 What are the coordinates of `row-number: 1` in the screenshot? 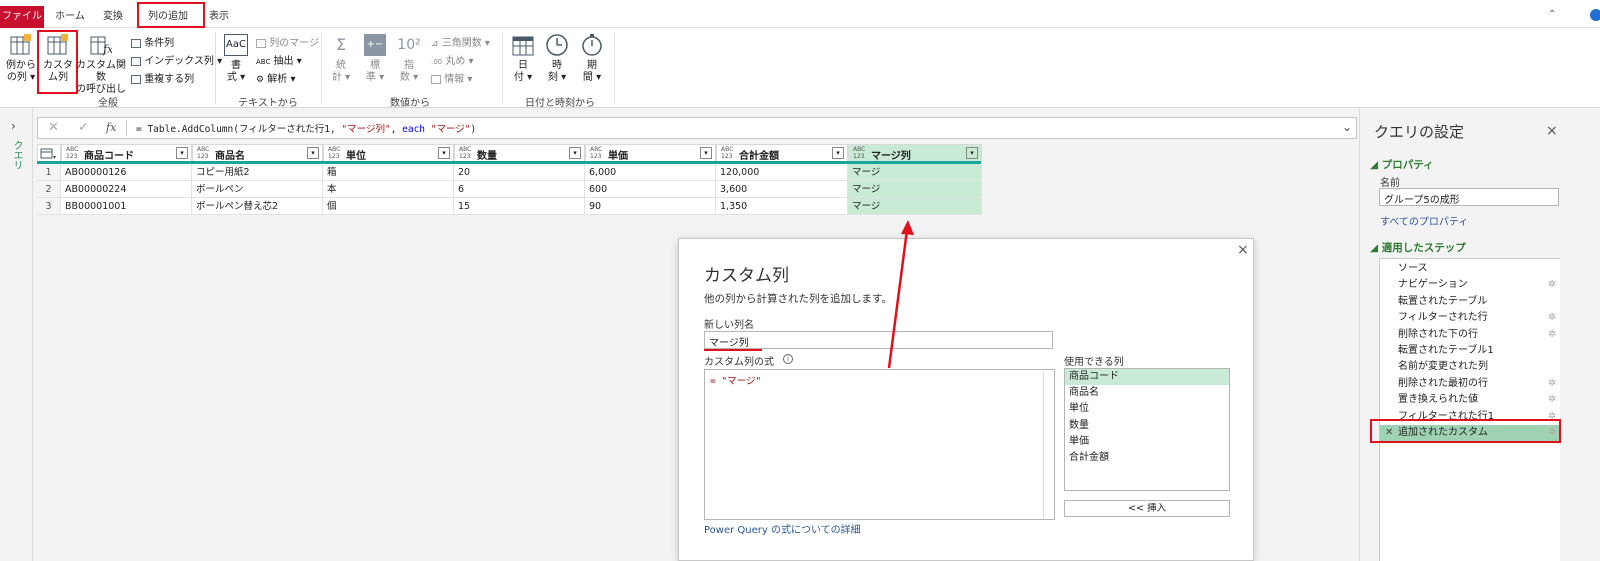 It's located at (49, 172).